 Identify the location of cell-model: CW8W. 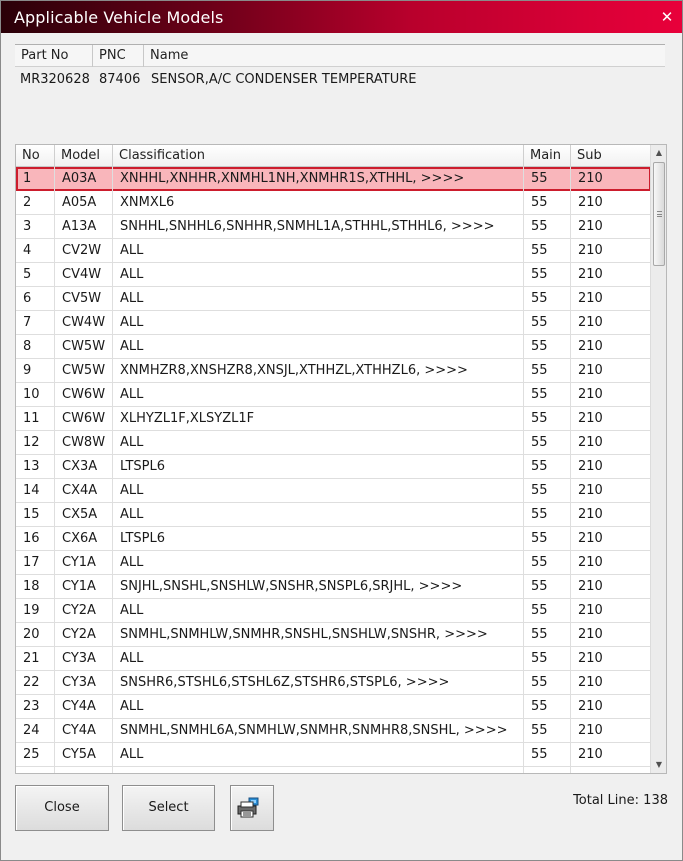
(84, 443).